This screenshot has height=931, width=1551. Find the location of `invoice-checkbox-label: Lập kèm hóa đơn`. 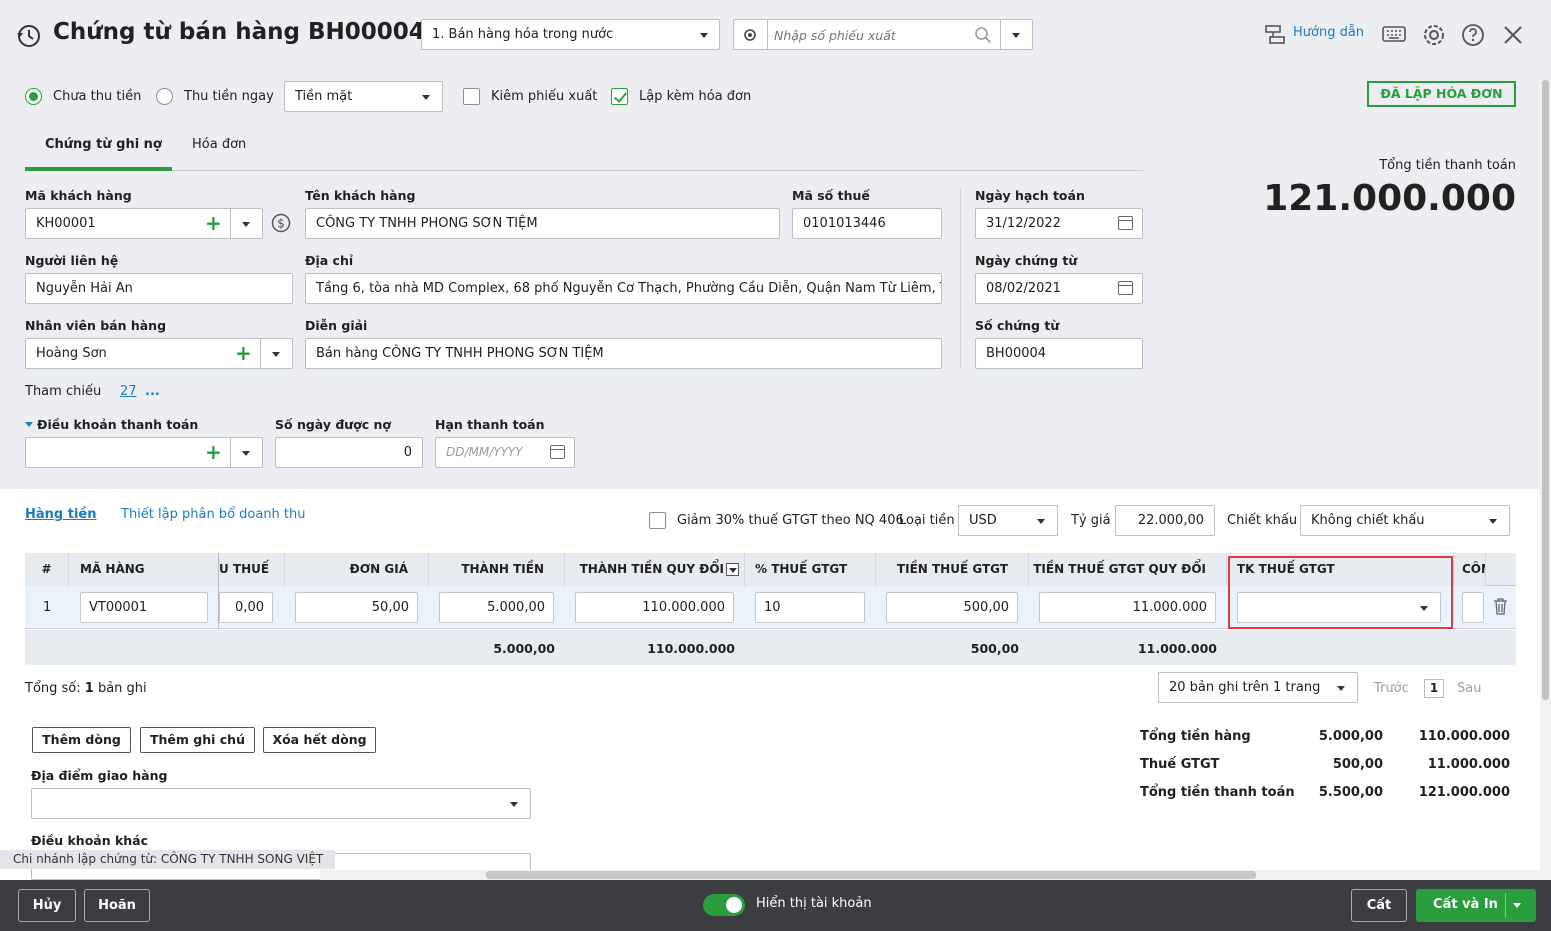

invoice-checkbox-label: Lập kèm hóa đơn is located at coordinates (695, 96).